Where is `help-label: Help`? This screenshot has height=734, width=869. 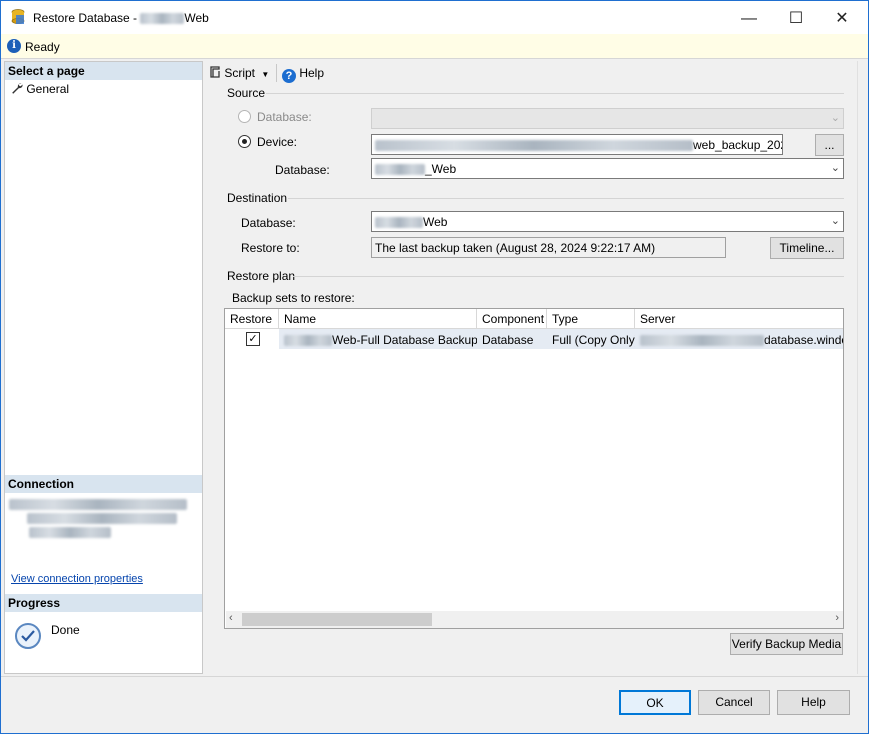 help-label: Help is located at coordinates (312, 73).